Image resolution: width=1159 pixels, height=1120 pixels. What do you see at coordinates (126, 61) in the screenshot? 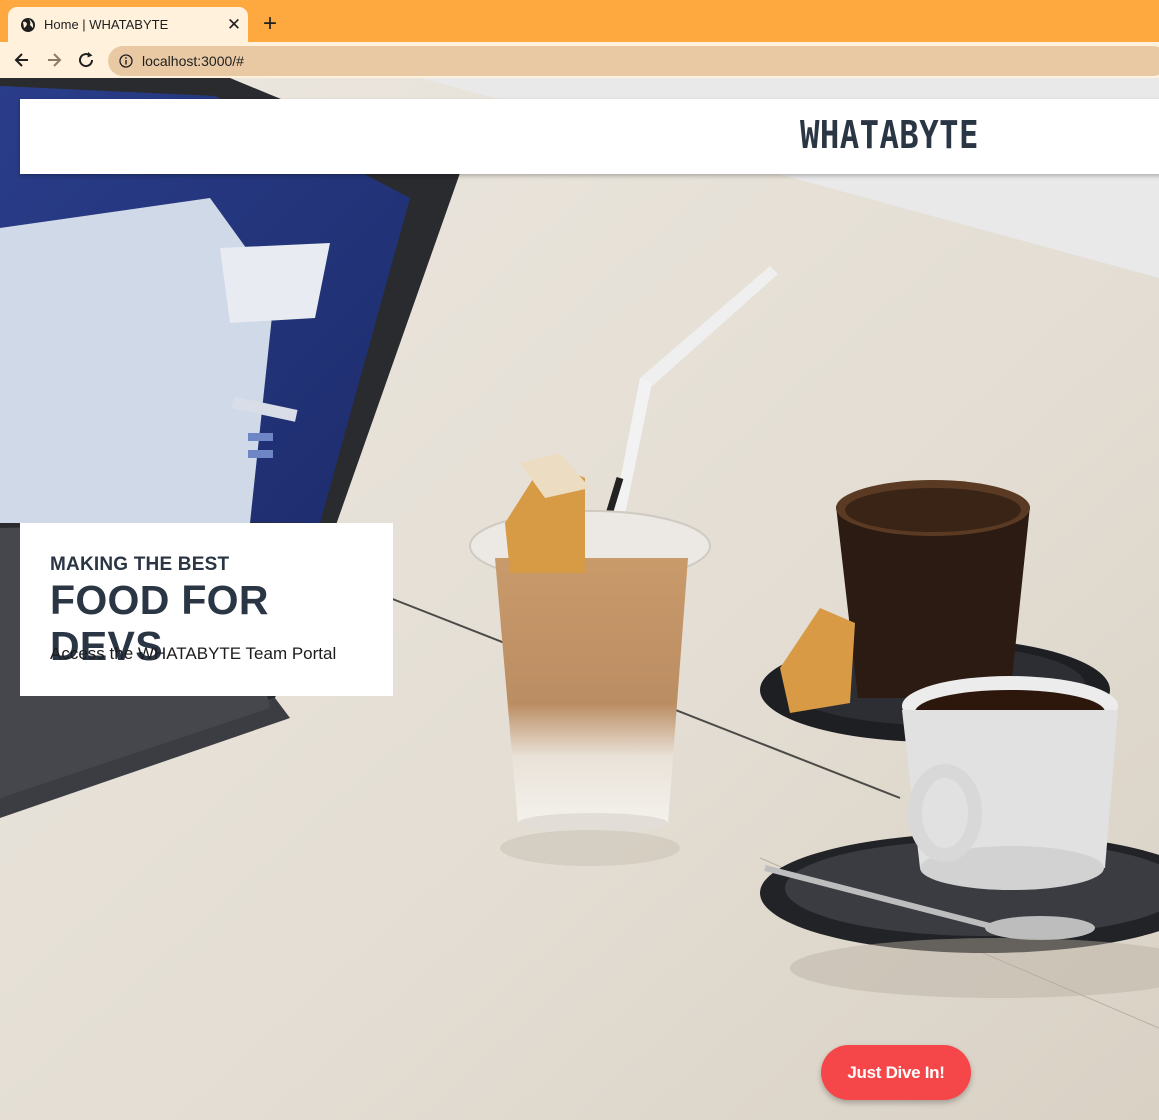
I see `info-icon` at bounding box center [126, 61].